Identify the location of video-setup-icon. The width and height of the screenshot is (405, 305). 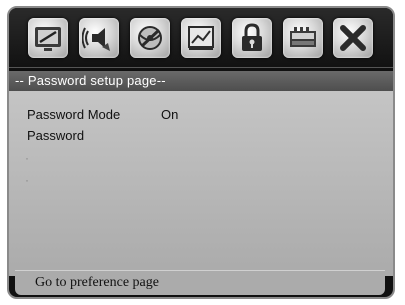
(150, 37).